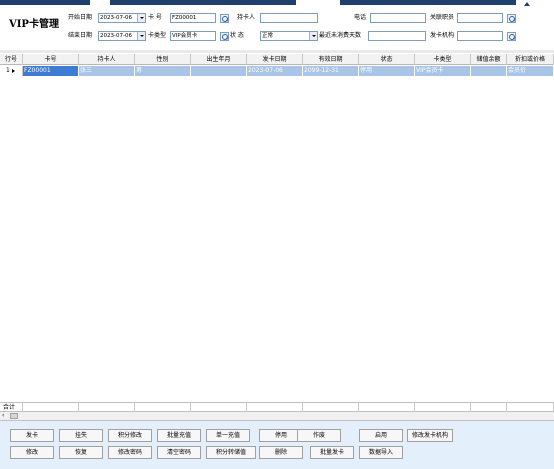 Image resolution: width=554 pixels, height=469 pixels. Describe the element at coordinates (32, 452) in the screenshot. I see `edit-button: 修改` at that location.